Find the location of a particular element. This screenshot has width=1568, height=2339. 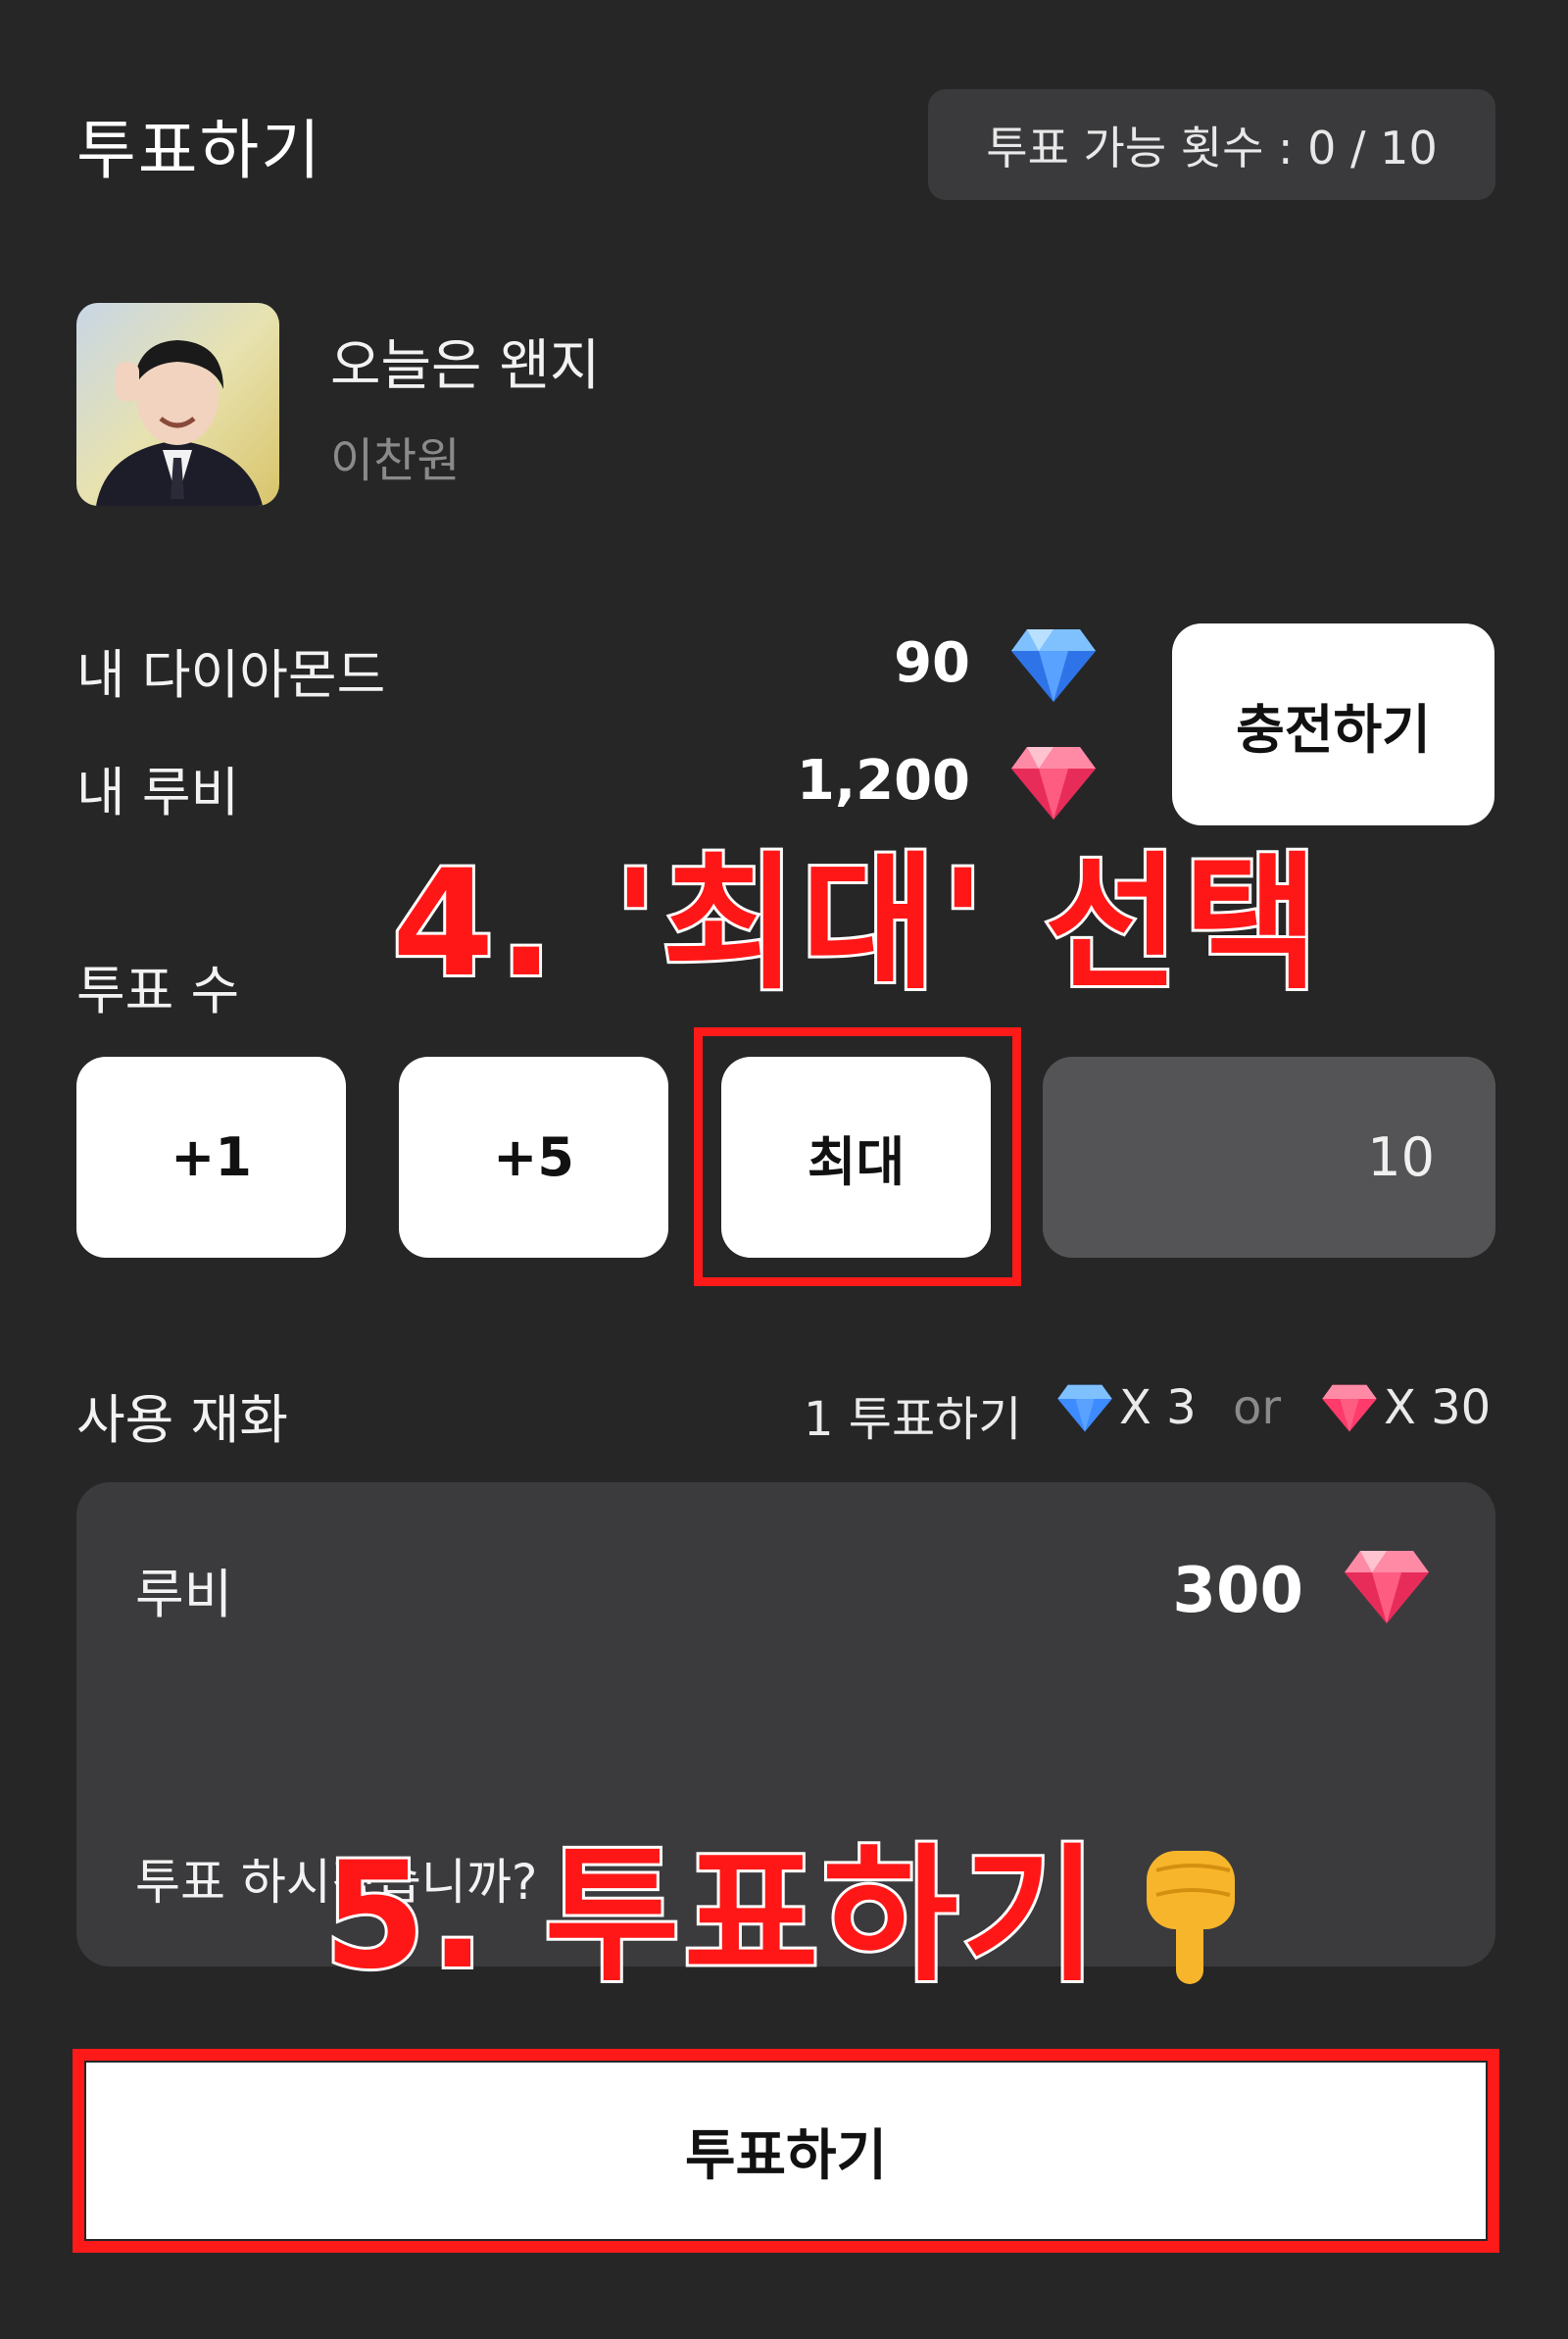

plus-one-button: +1 is located at coordinates (211, 1157).